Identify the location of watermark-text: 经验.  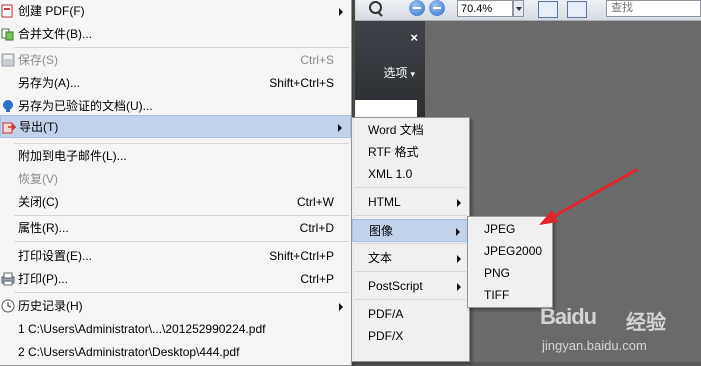
(646, 323).